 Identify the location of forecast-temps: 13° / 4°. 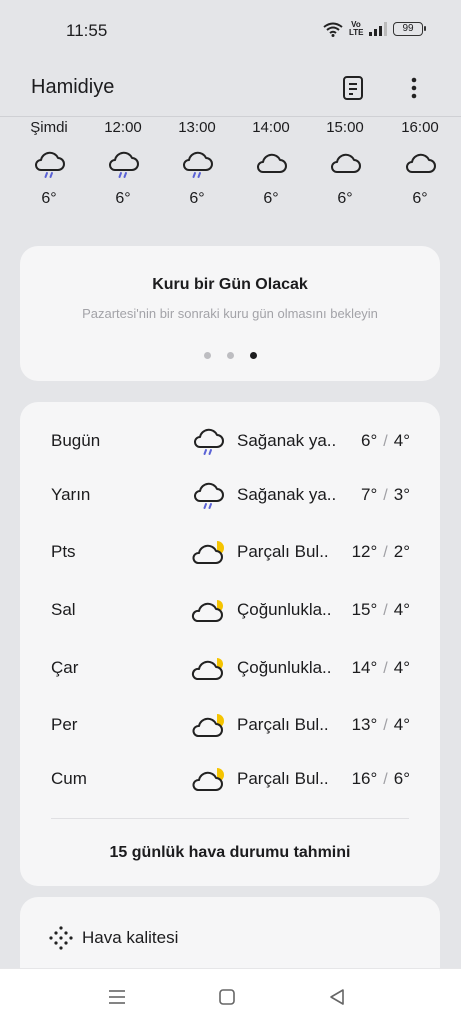
(381, 725).